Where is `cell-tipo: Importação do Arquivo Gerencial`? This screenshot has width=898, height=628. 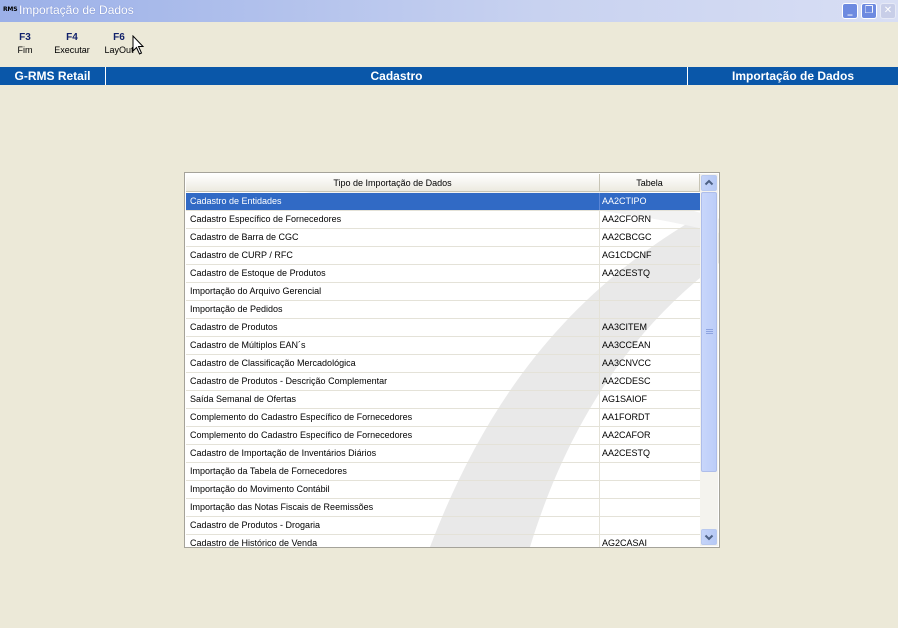 cell-tipo: Importação do Arquivo Gerencial is located at coordinates (256, 291).